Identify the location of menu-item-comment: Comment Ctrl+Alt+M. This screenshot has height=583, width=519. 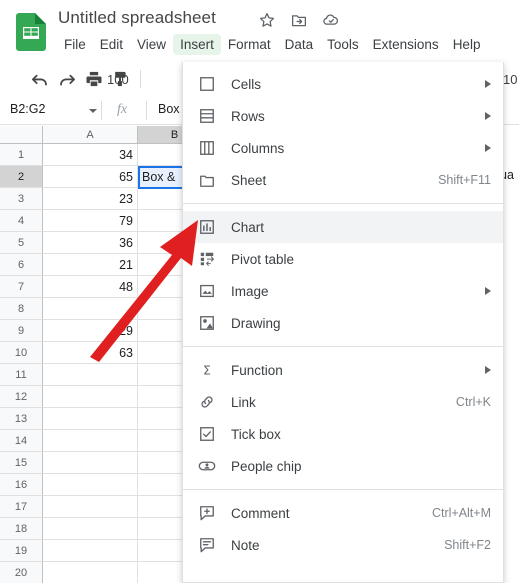
(343, 513).